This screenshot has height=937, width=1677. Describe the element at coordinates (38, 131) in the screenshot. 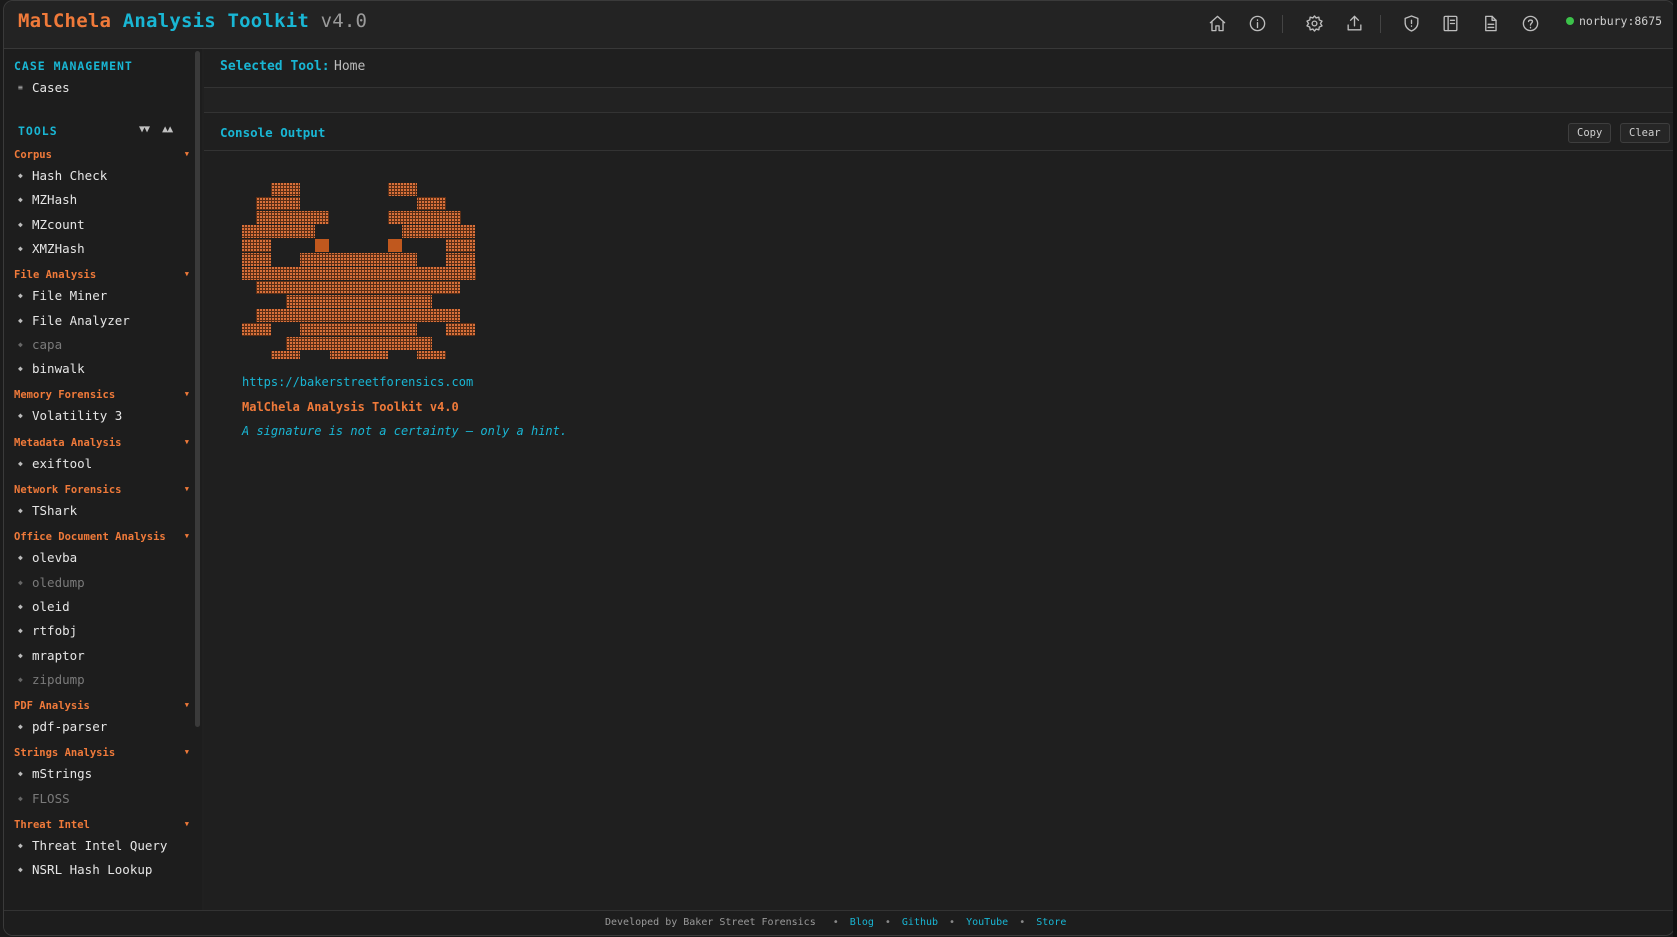

I see `tools-heading: TOOLS` at that location.